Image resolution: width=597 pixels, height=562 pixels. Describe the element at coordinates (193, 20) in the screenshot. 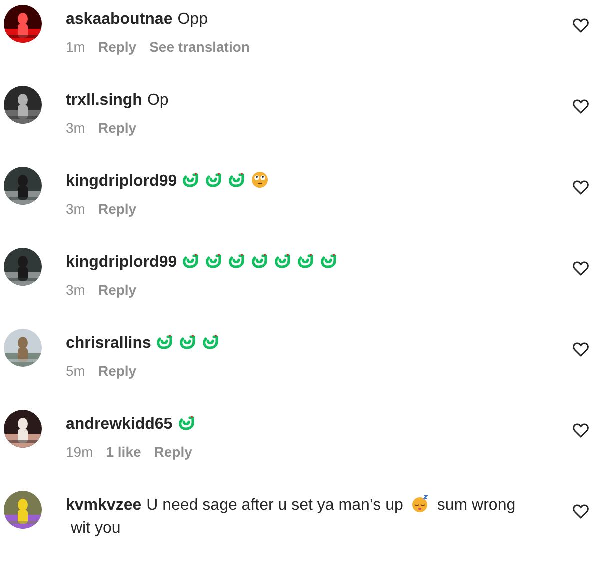

I see `comment-text: Opp` at that location.